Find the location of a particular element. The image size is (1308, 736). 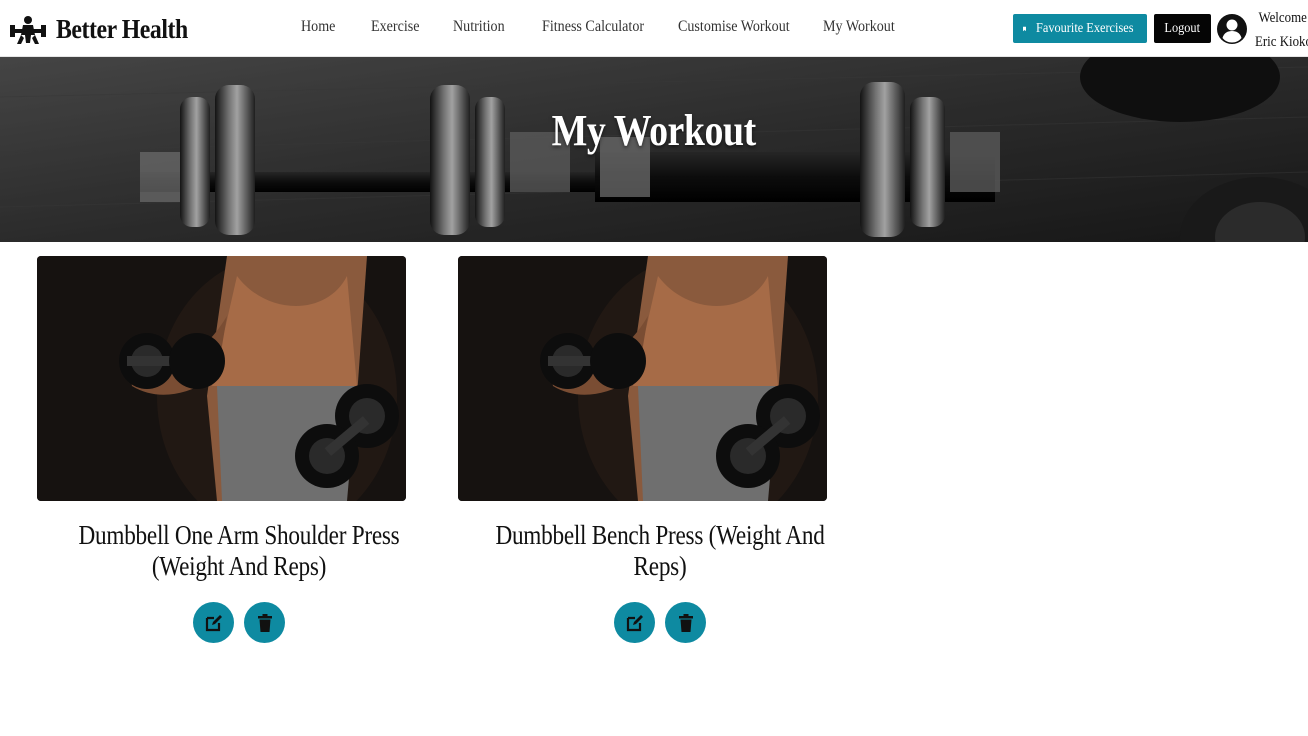

nav-link-customise-workout: Customise Workout is located at coordinates (734, 27).